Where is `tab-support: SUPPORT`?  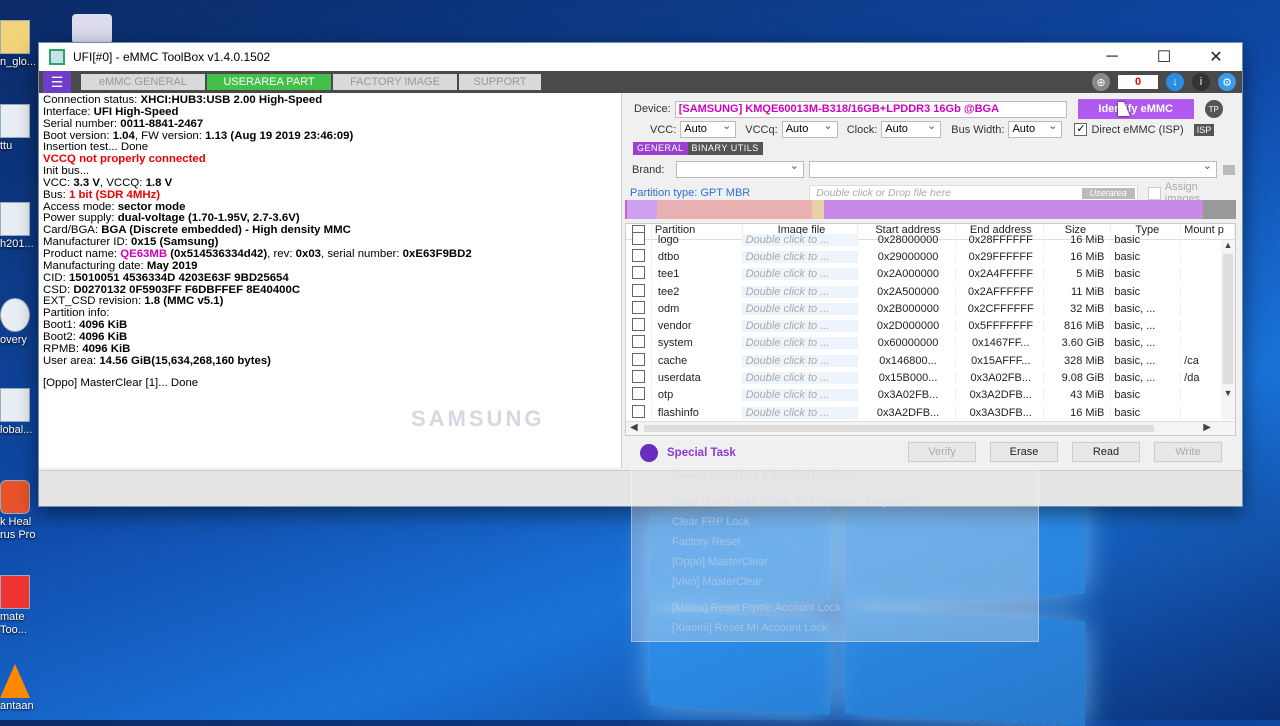
tab-support: SUPPORT is located at coordinates (500, 82).